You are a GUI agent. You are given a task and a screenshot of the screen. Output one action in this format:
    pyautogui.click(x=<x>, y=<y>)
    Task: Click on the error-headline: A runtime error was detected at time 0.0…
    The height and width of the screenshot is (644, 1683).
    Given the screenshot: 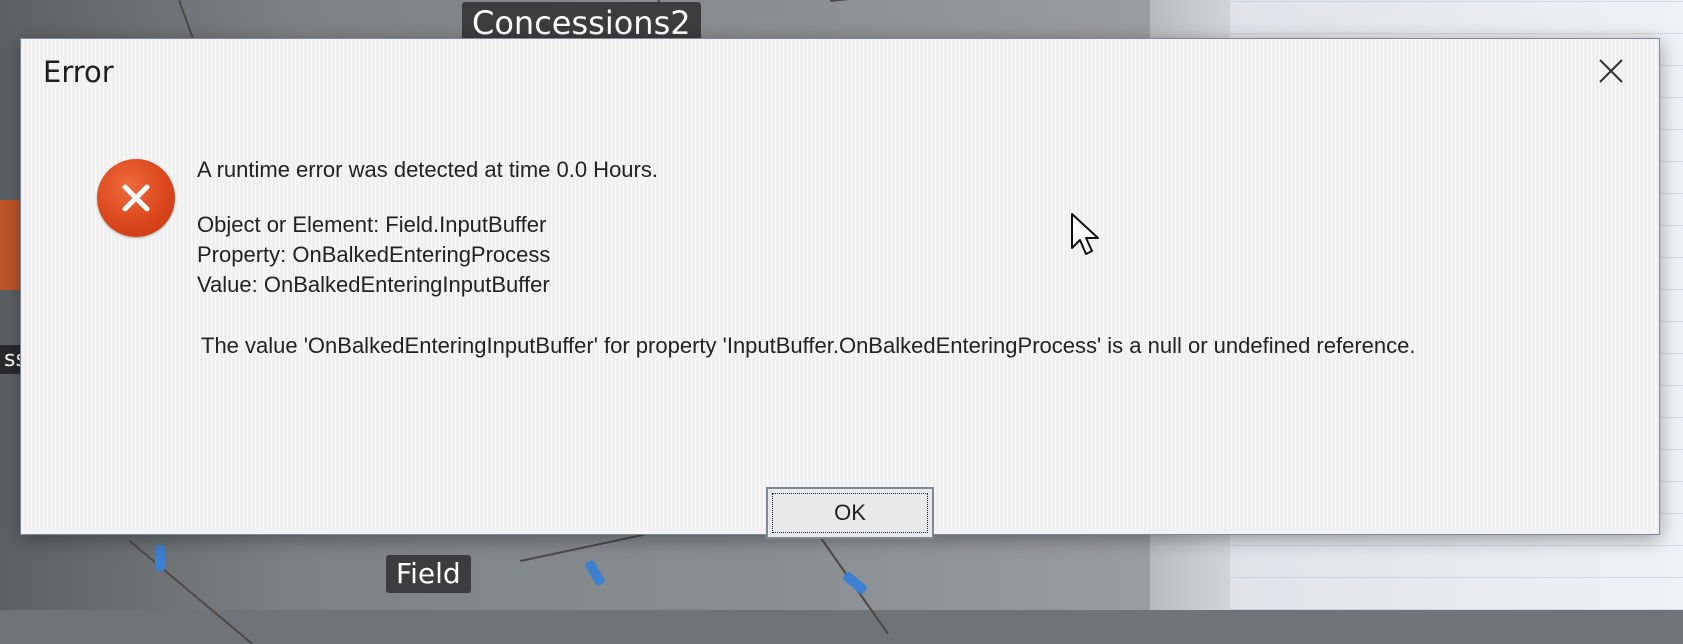 What is the action you would take?
    pyautogui.click(x=427, y=169)
    